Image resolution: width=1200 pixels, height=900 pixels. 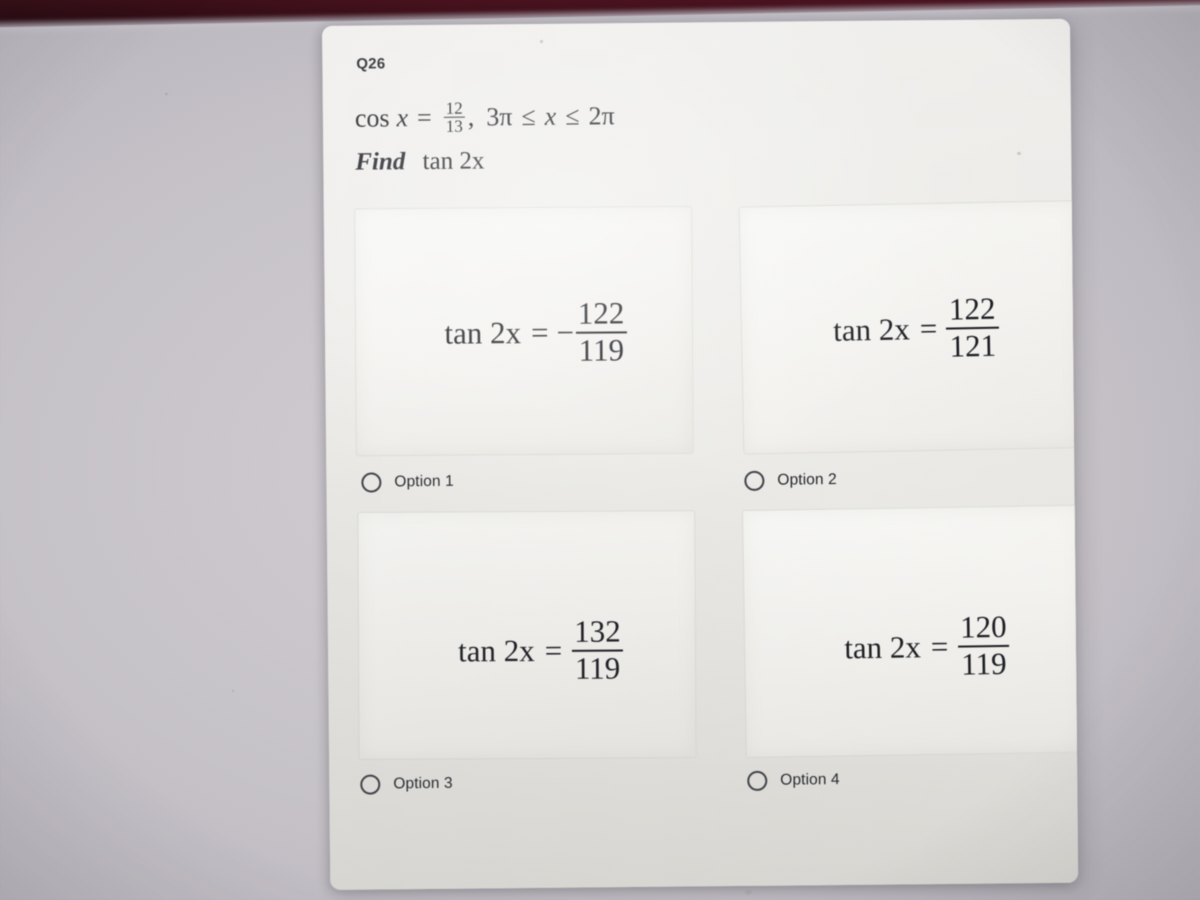 I want to click on option-2-fraction: 122 121, so click(x=973, y=326).